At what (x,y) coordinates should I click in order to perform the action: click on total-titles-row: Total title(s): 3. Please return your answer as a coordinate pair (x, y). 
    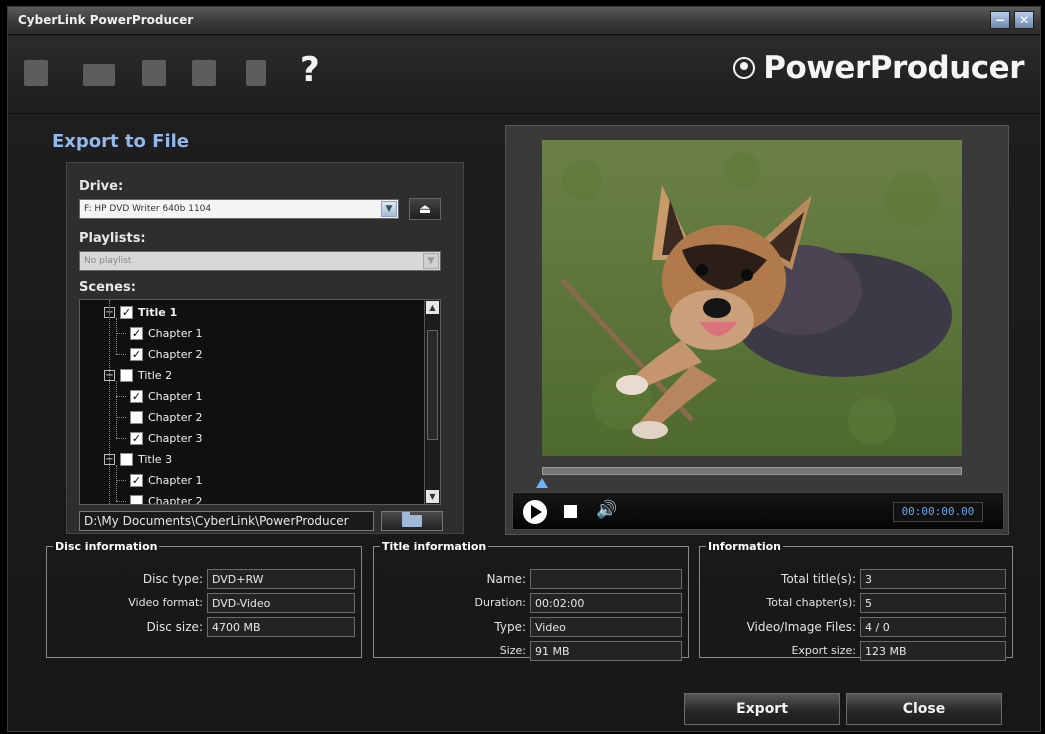
    Looking at the image, I should click on (853, 579).